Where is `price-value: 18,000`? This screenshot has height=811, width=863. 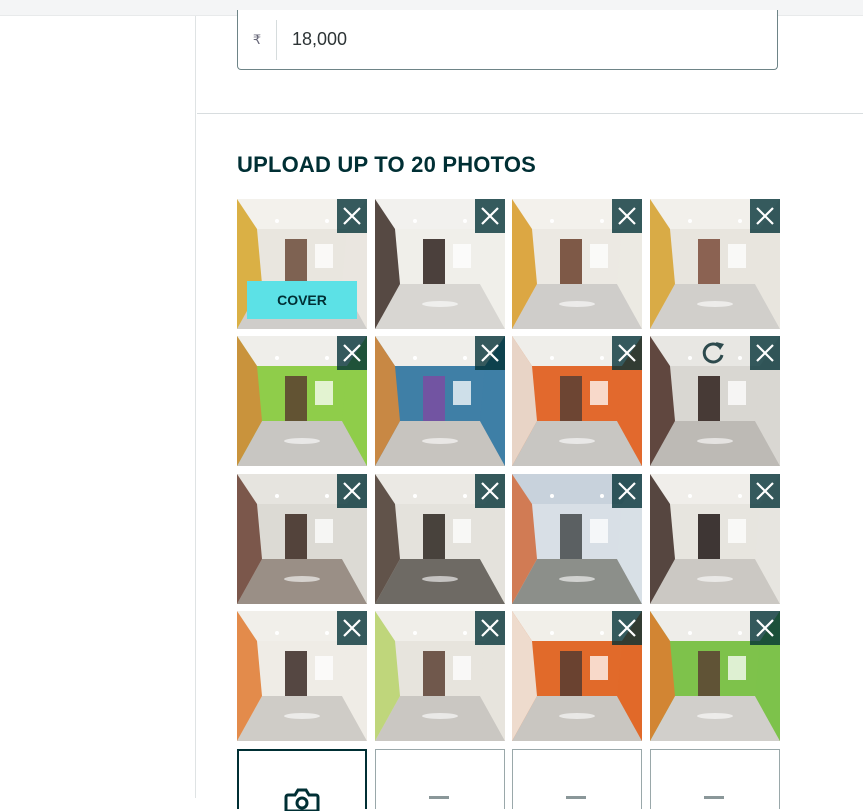 price-value: 18,000 is located at coordinates (319, 39).